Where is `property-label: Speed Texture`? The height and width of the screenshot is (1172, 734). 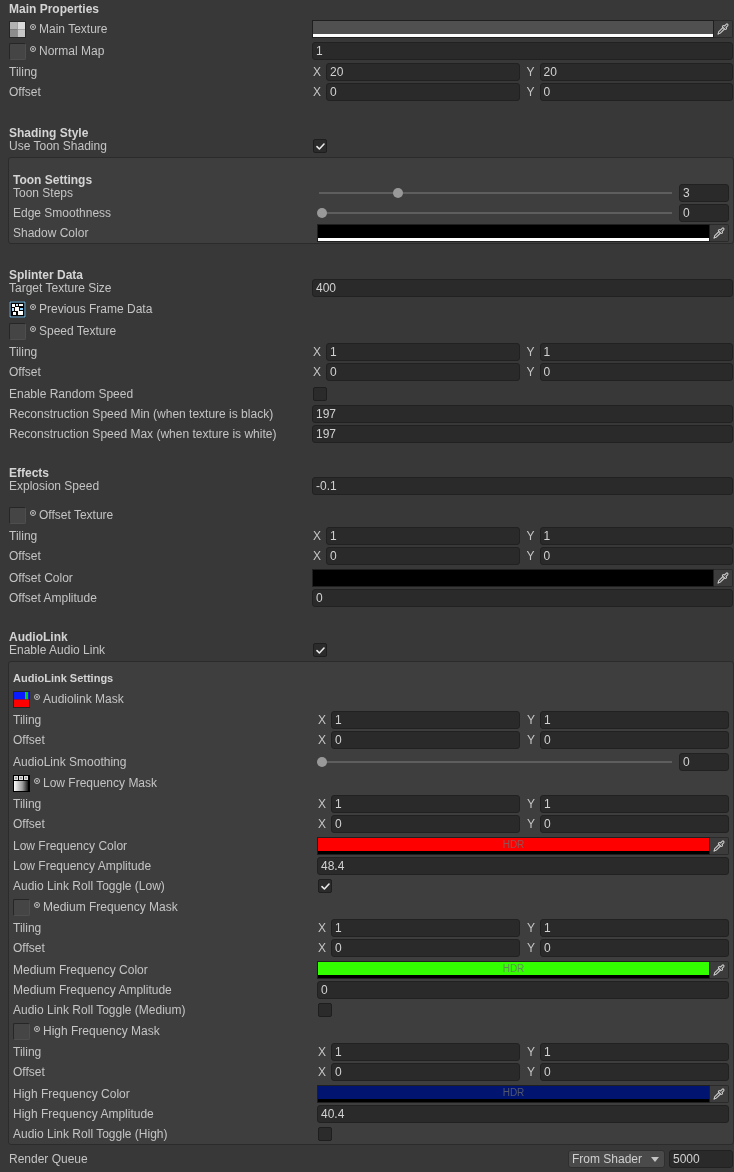
property-label: Speed Texture is located at coordinates (78, 331).